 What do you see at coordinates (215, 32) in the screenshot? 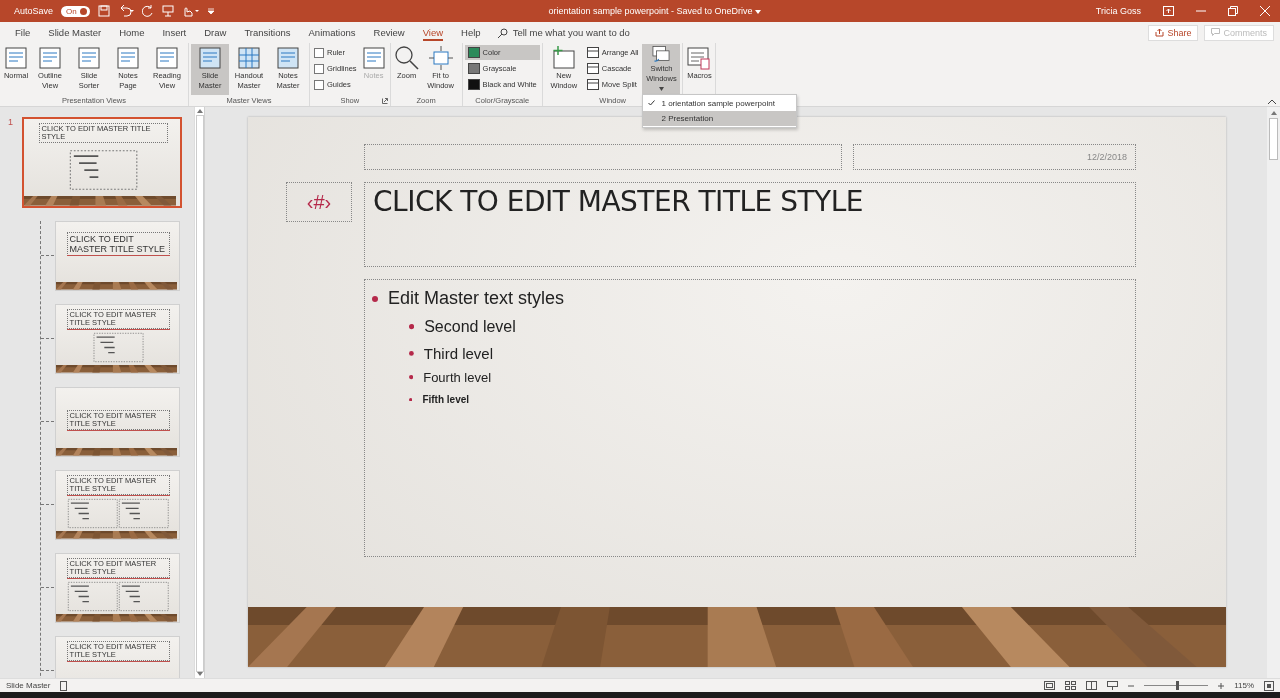
I see `ribbon-tab: Draw` at bounding box center [215, 32].